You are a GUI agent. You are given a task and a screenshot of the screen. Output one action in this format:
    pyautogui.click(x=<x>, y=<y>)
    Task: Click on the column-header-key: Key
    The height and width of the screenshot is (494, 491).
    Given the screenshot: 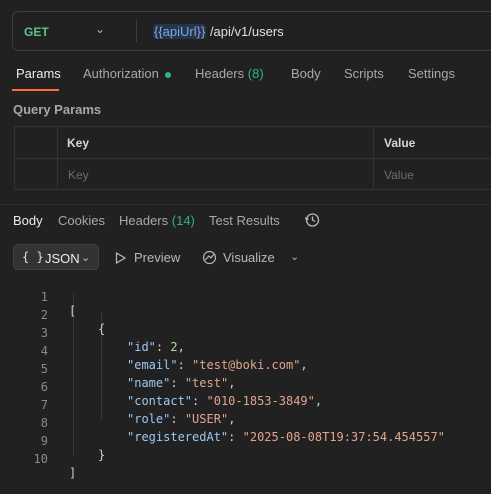 What is the action you would take?
    pyautogui.click(x=78, y=143)
    